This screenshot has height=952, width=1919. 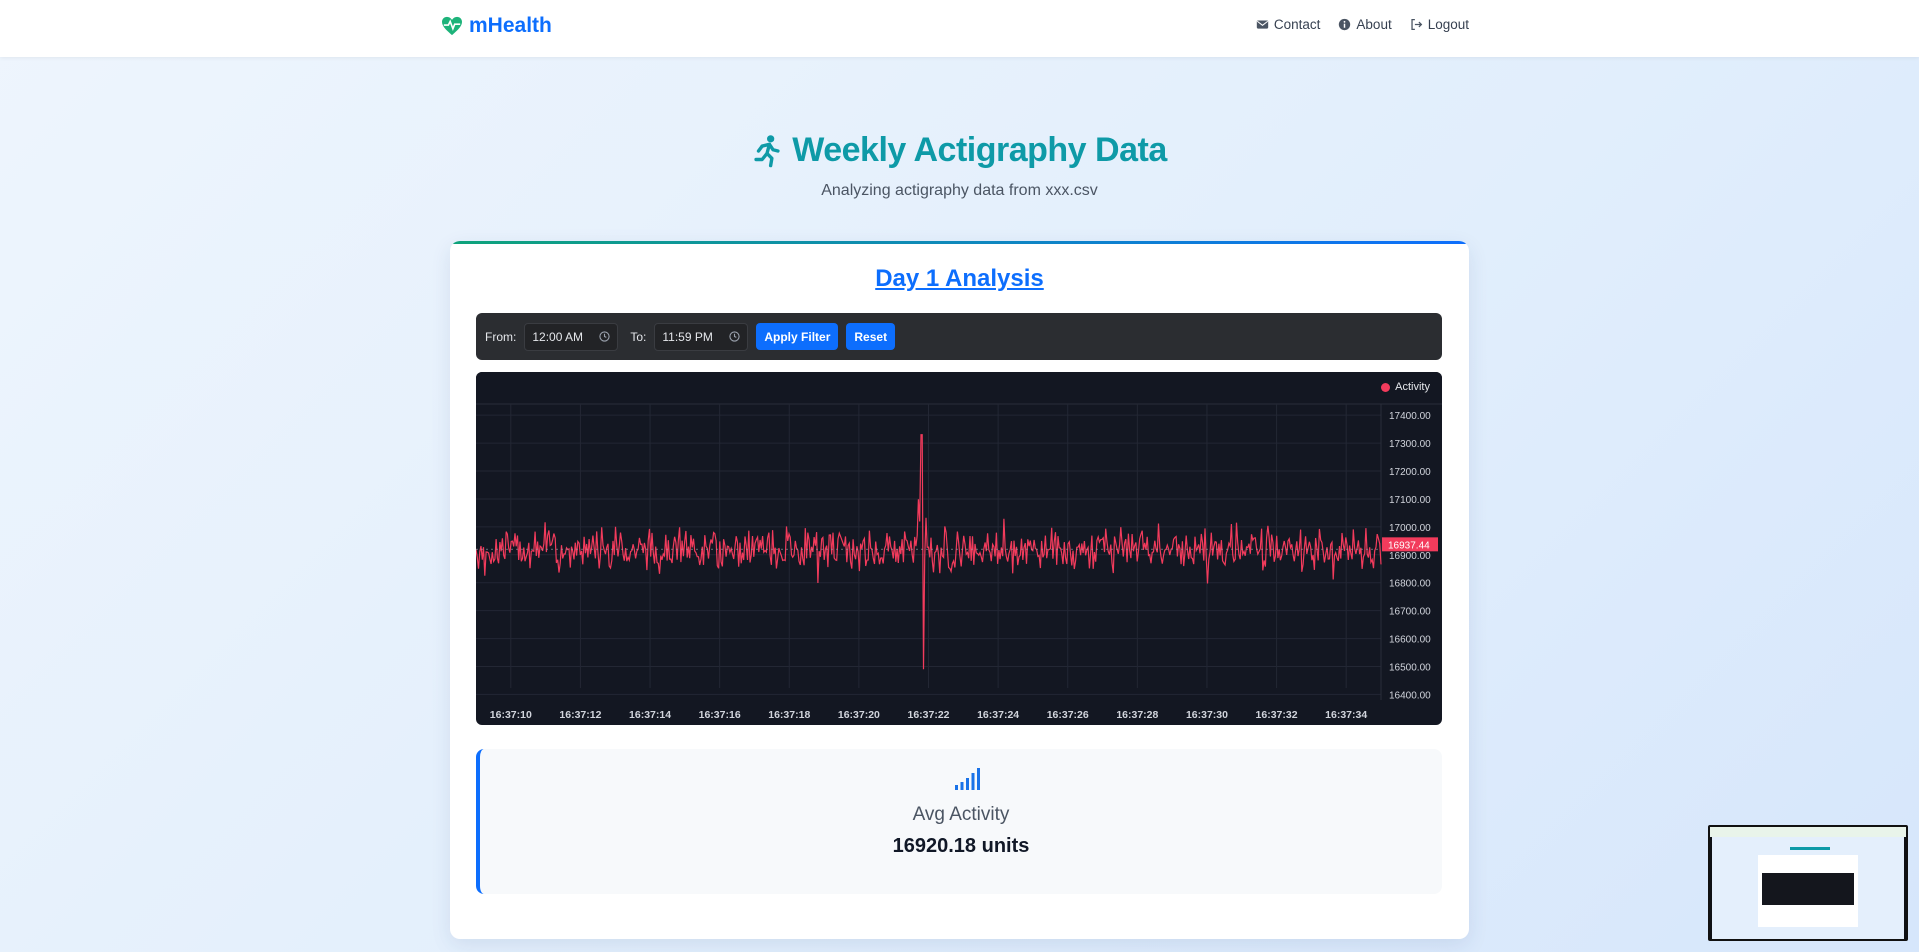 I want to click on top-navbar: mHealth Contact About Logout, so click(x=959, y=28).